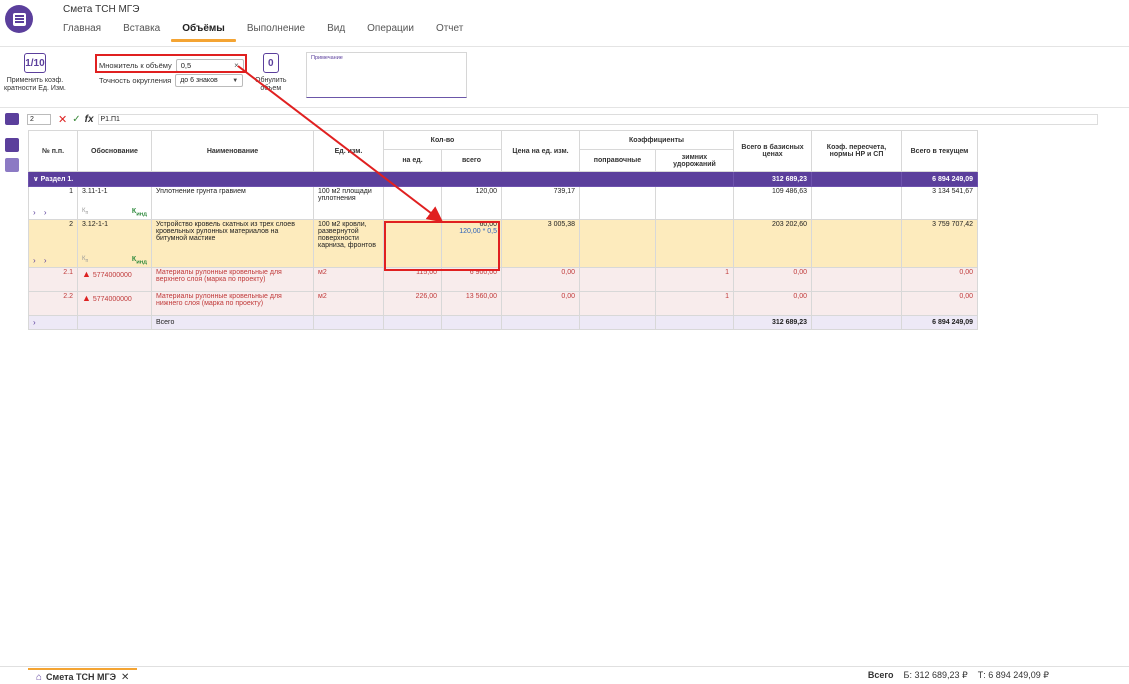 The height and width of the screenshot is (684, 1129). What do you see at coordinates (935, 675) in the screenshot?
I see `status-base-total: Б: 312 689,23 ₽` at bounding box center [935, 675].